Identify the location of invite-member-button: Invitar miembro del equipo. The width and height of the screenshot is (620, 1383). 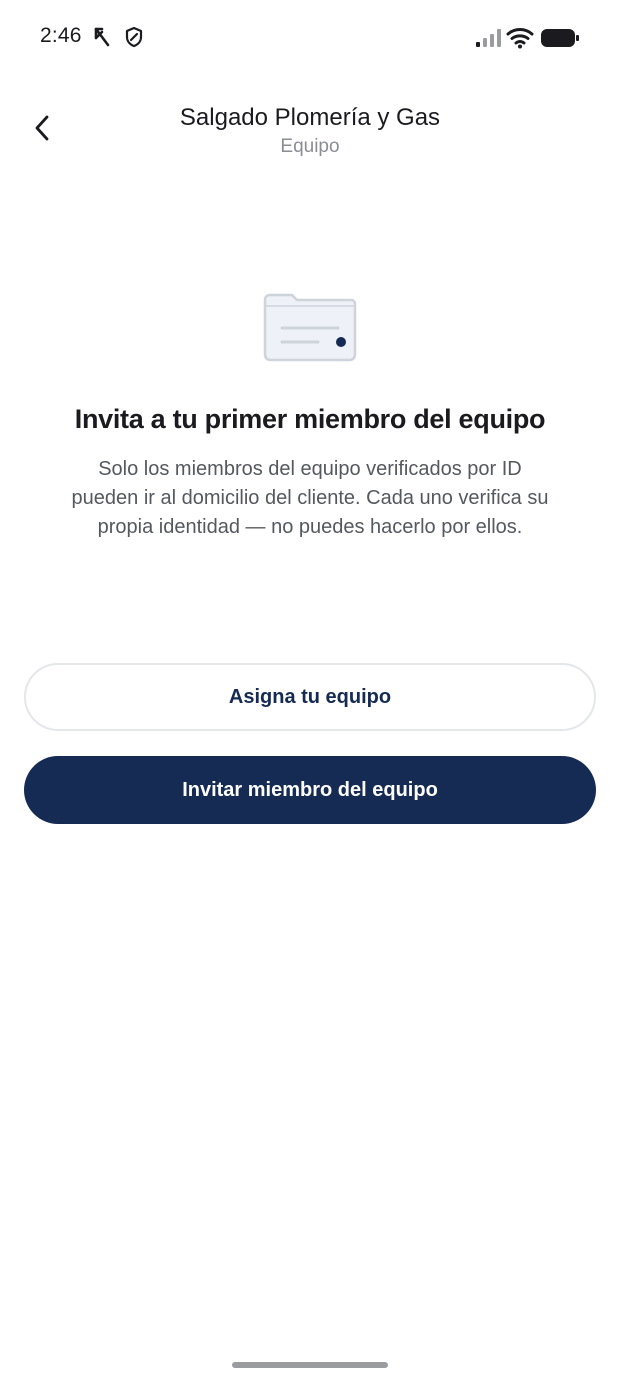
(310, 790).